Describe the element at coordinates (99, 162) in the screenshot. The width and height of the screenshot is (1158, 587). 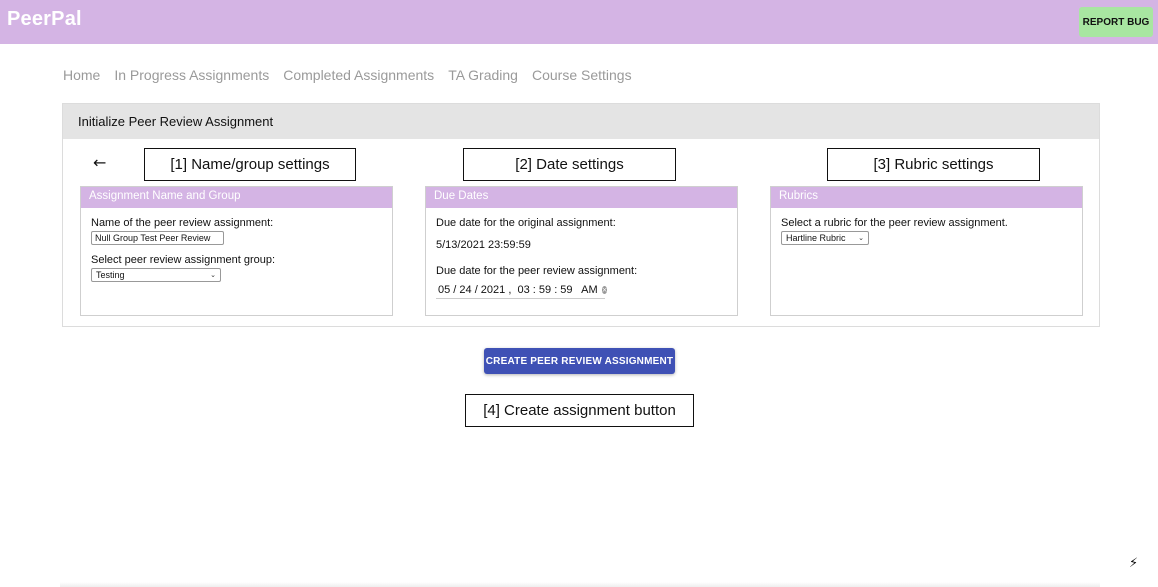
I see `arrow-left-icon: ←` at that location.